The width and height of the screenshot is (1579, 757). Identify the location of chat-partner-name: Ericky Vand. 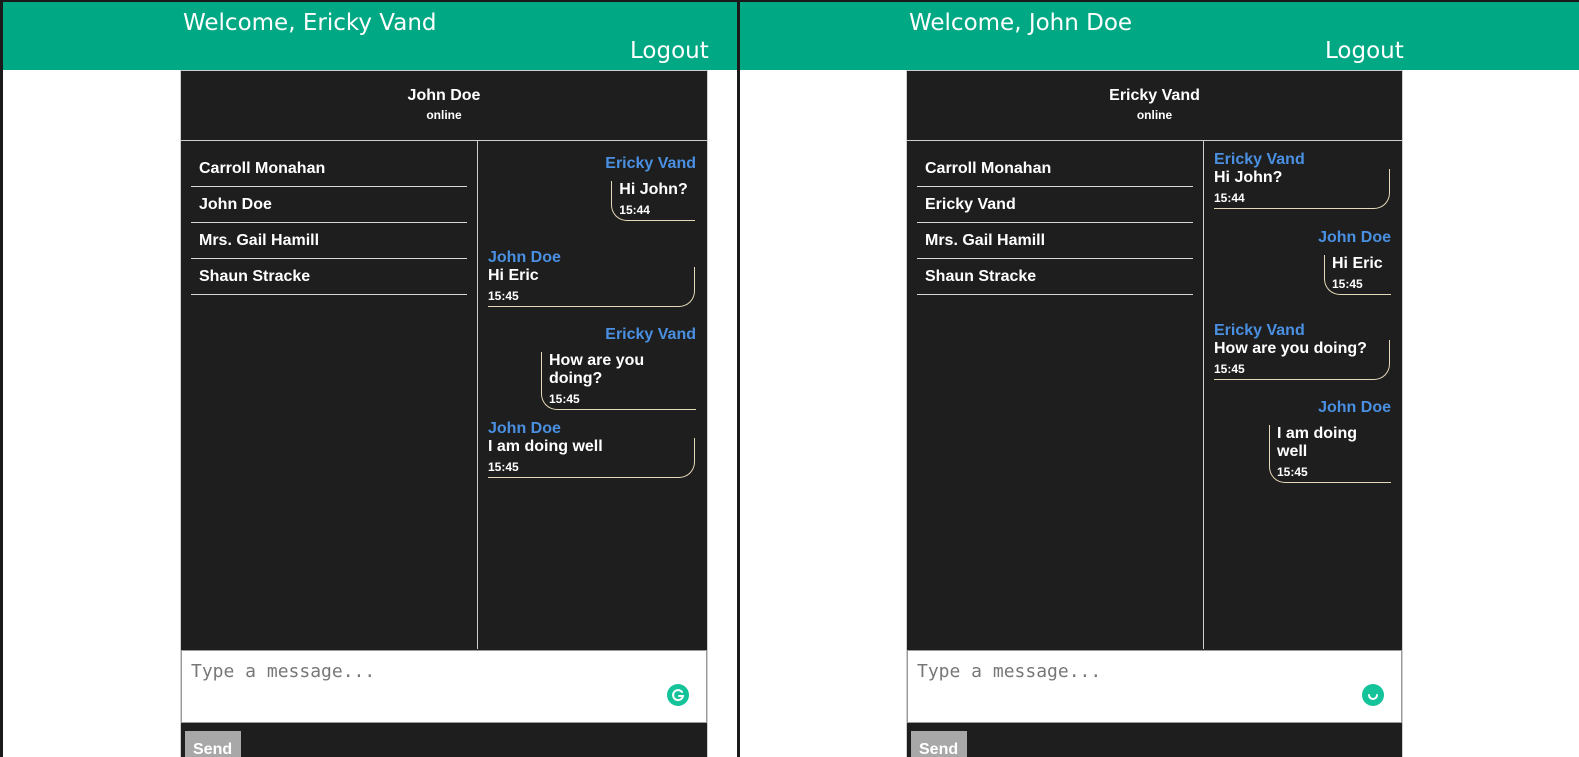
(1154, 95).